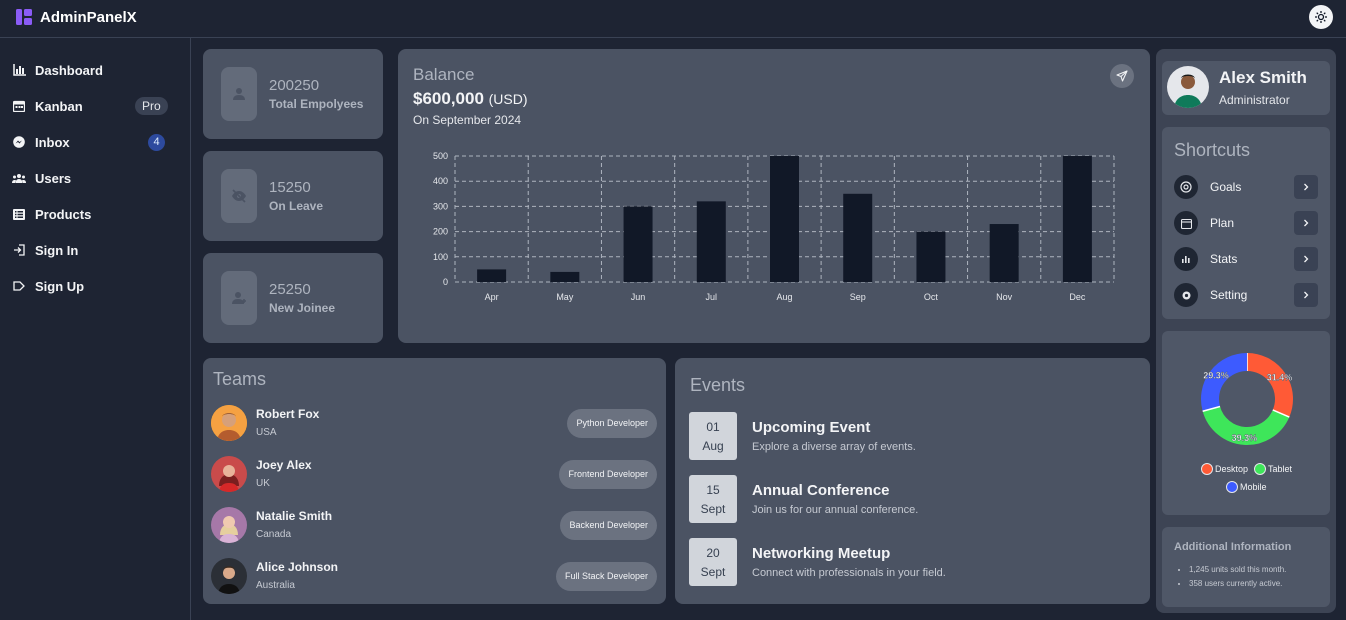 The height and width of the screenshot is (620, 1346). What do you see at coordinates (440, 232) in the screenshot?
I see `y-tick-label: 200` at bounding box center [440, 232].